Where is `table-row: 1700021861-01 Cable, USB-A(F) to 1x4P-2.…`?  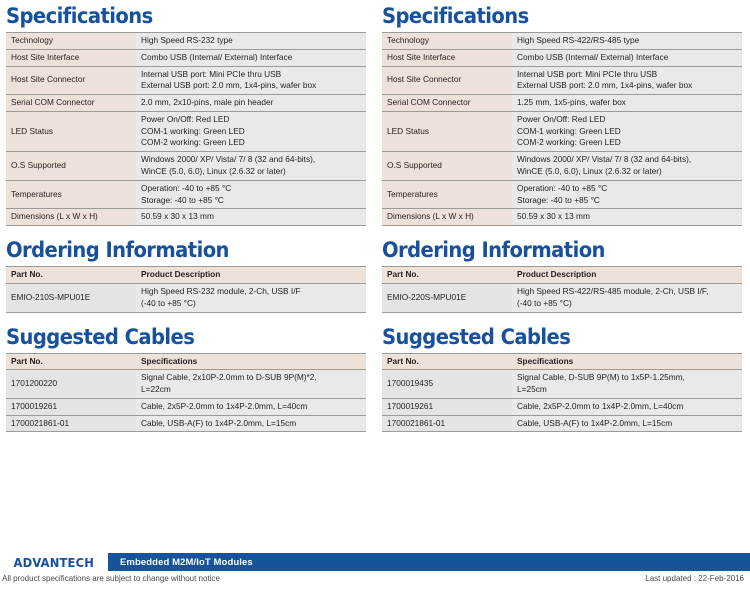 table-row: 1700021861-01 Cable, USB-A(F) to 1x4P-2.… is located at coordinates (562, 423).